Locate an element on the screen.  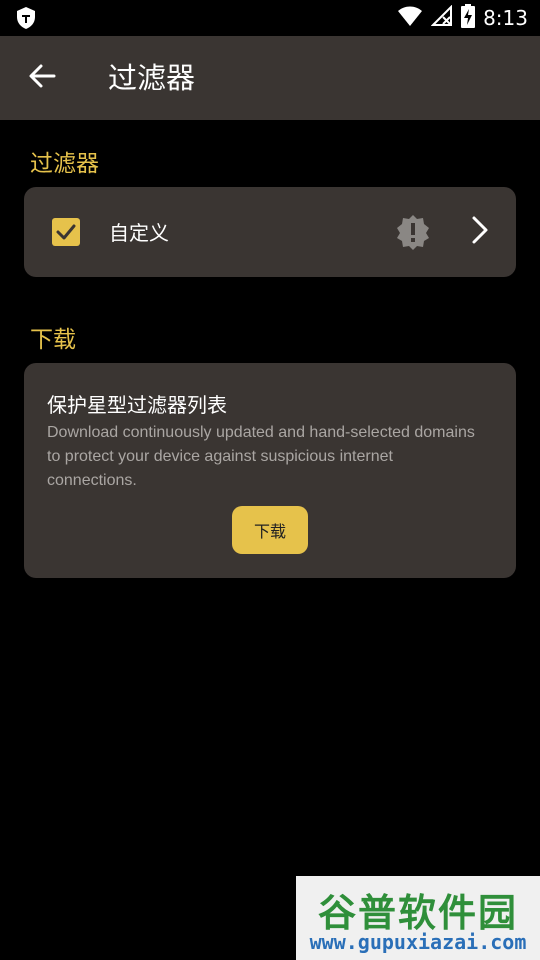
arrow-back-icon is located at coordinates (42, 78).